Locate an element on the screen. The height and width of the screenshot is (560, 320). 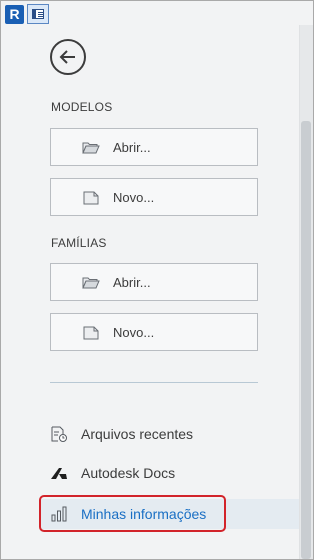
autodesk-docs-icon is located at coordinates (59, 473).